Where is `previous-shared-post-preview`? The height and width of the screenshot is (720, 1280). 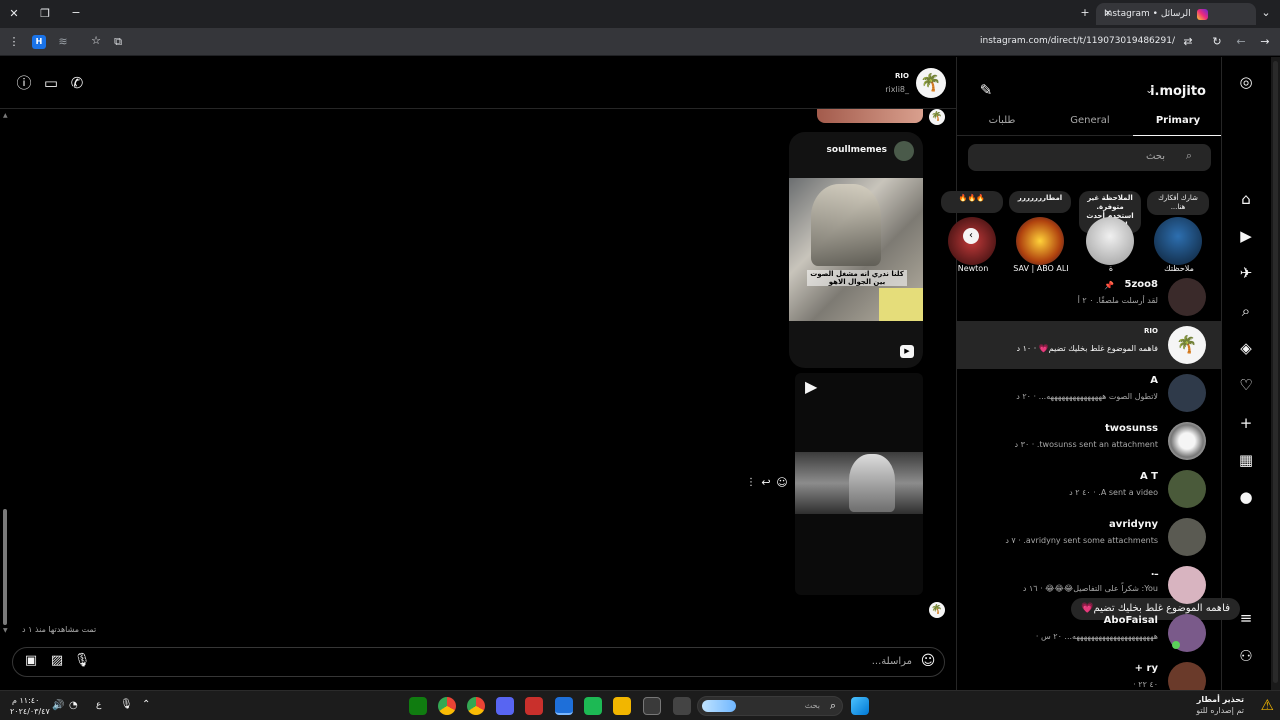
previous-shared-post-preview is located at coordinates (870, 116).